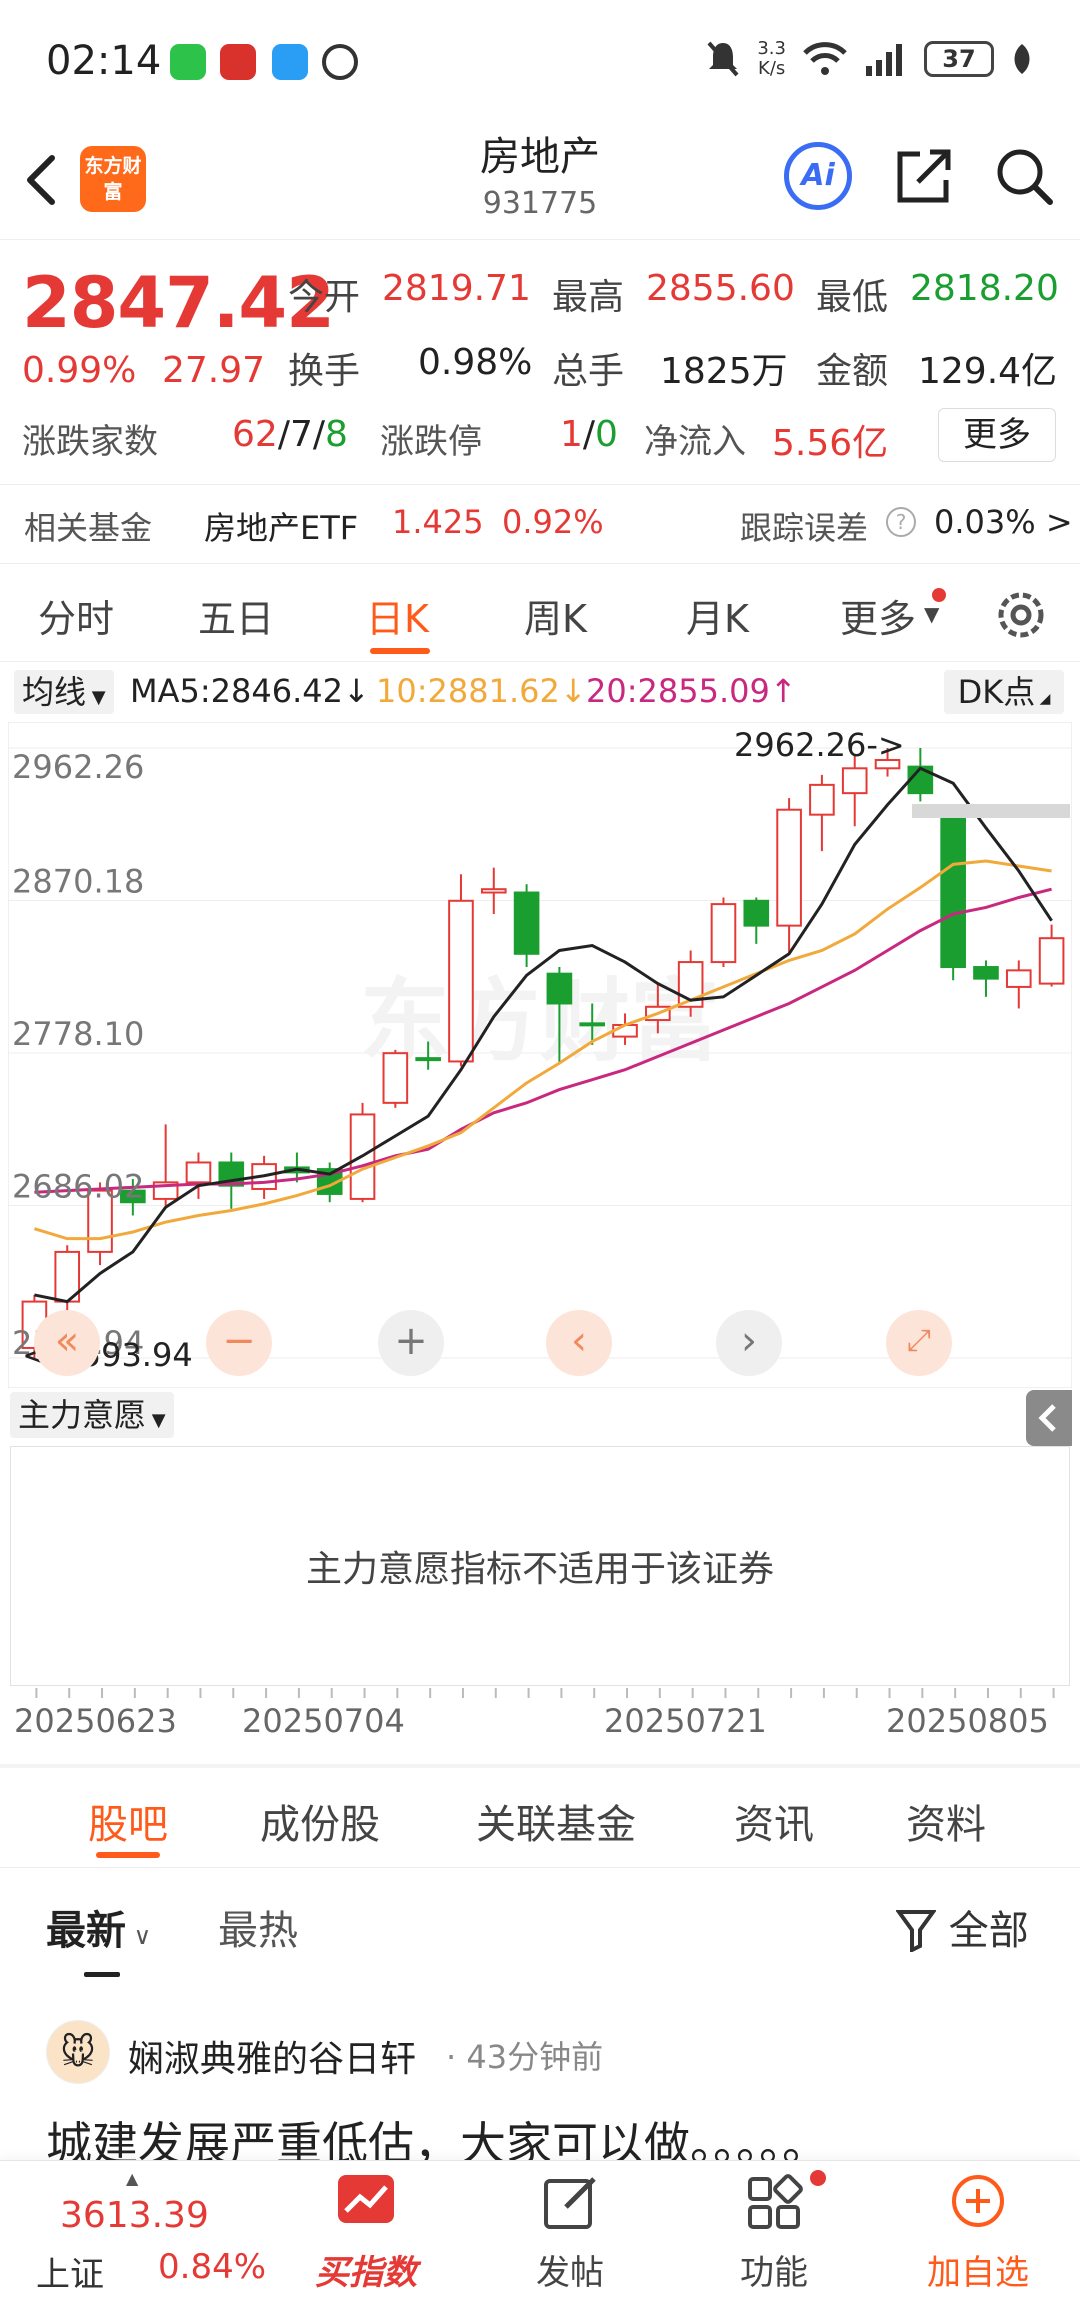 The image size is (1080, 2324). What do you see at coordinates (366, 2273) in the screenshot?
I see `buy-index-label: 买指数` at bounding box center [366, 2273].